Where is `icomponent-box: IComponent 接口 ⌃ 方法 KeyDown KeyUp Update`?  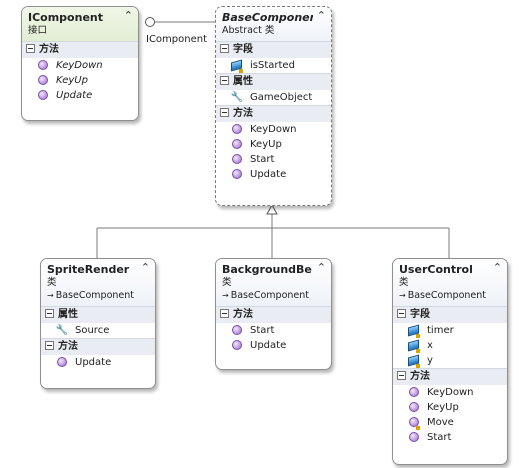
icomponent-box: IComponent 接口 ⌃ 方法 KeyDown KeyUp Update is located at coordinates (80, 63).